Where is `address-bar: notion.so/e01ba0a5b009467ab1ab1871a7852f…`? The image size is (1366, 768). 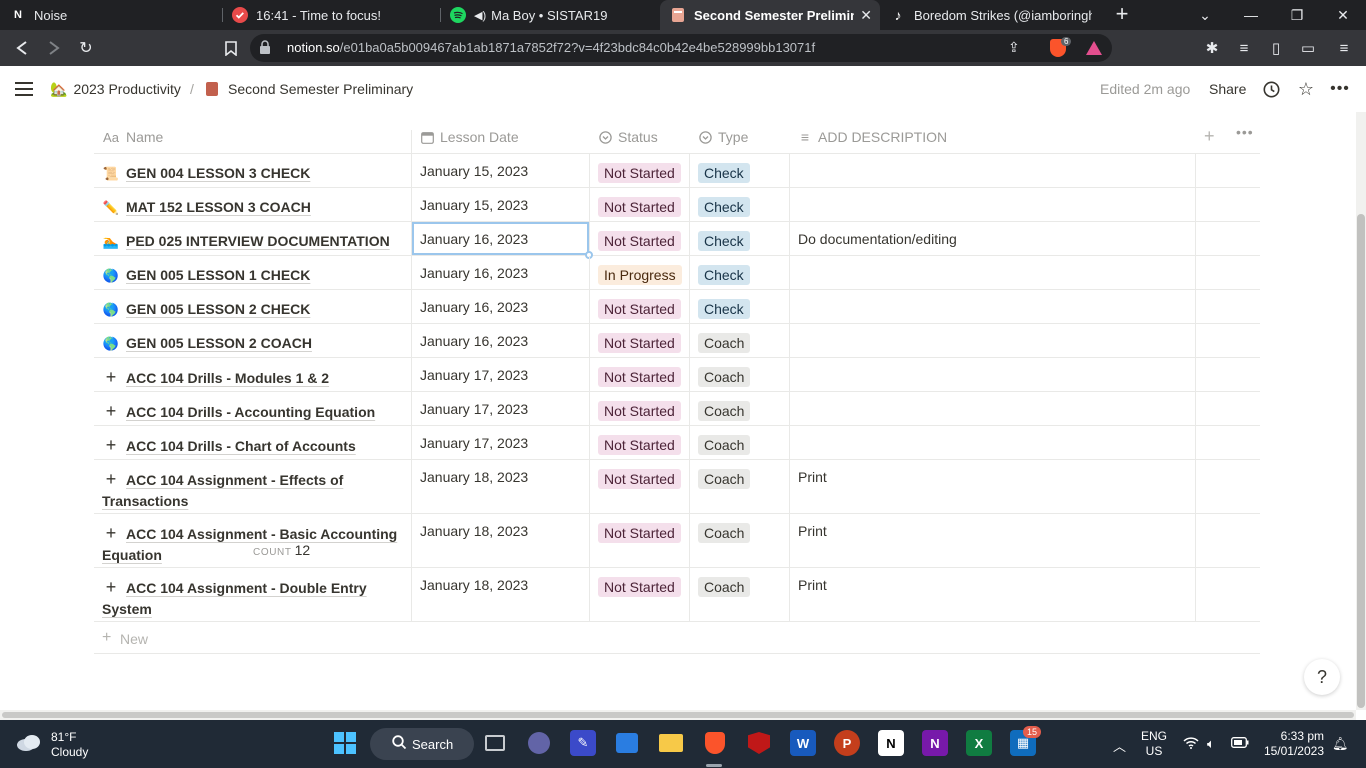
address-bar: notion.so/e01ba0a5b009467ab1ab1871a7852f… is located at coordinates (681, 48).